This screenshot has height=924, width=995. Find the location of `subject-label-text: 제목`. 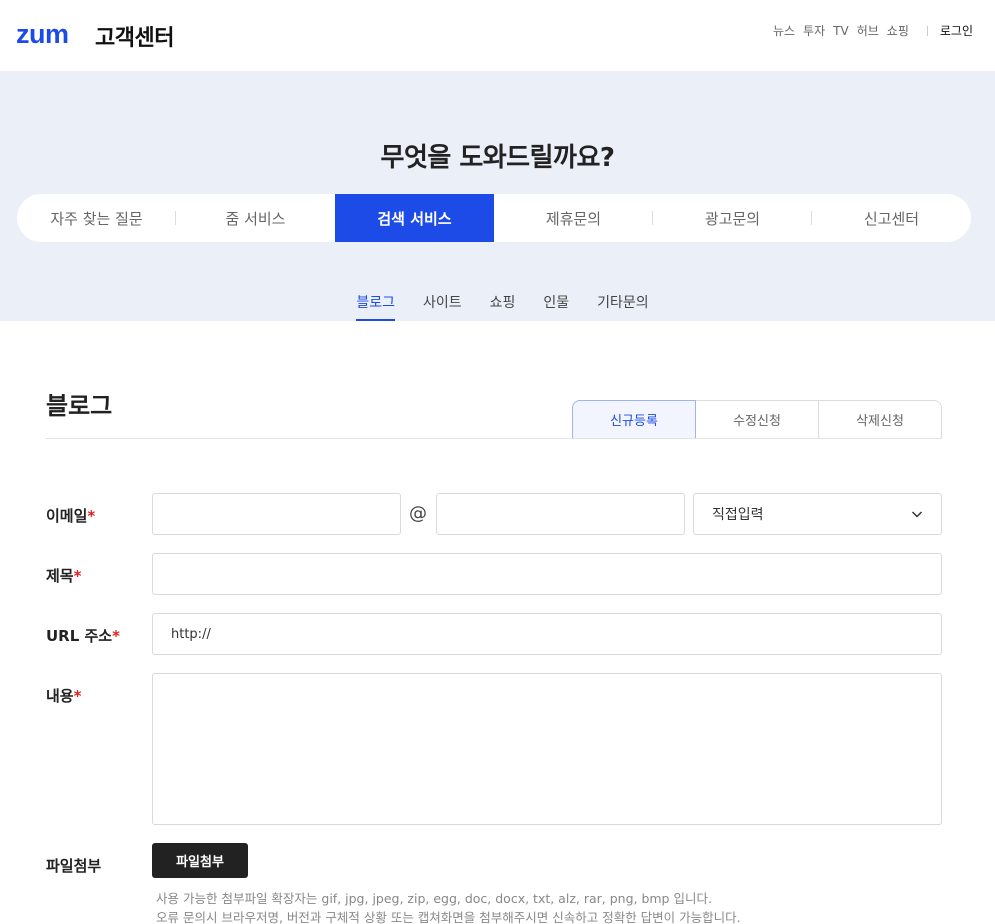

subject-label-text: 제목 is located at coordinates (60, 576).